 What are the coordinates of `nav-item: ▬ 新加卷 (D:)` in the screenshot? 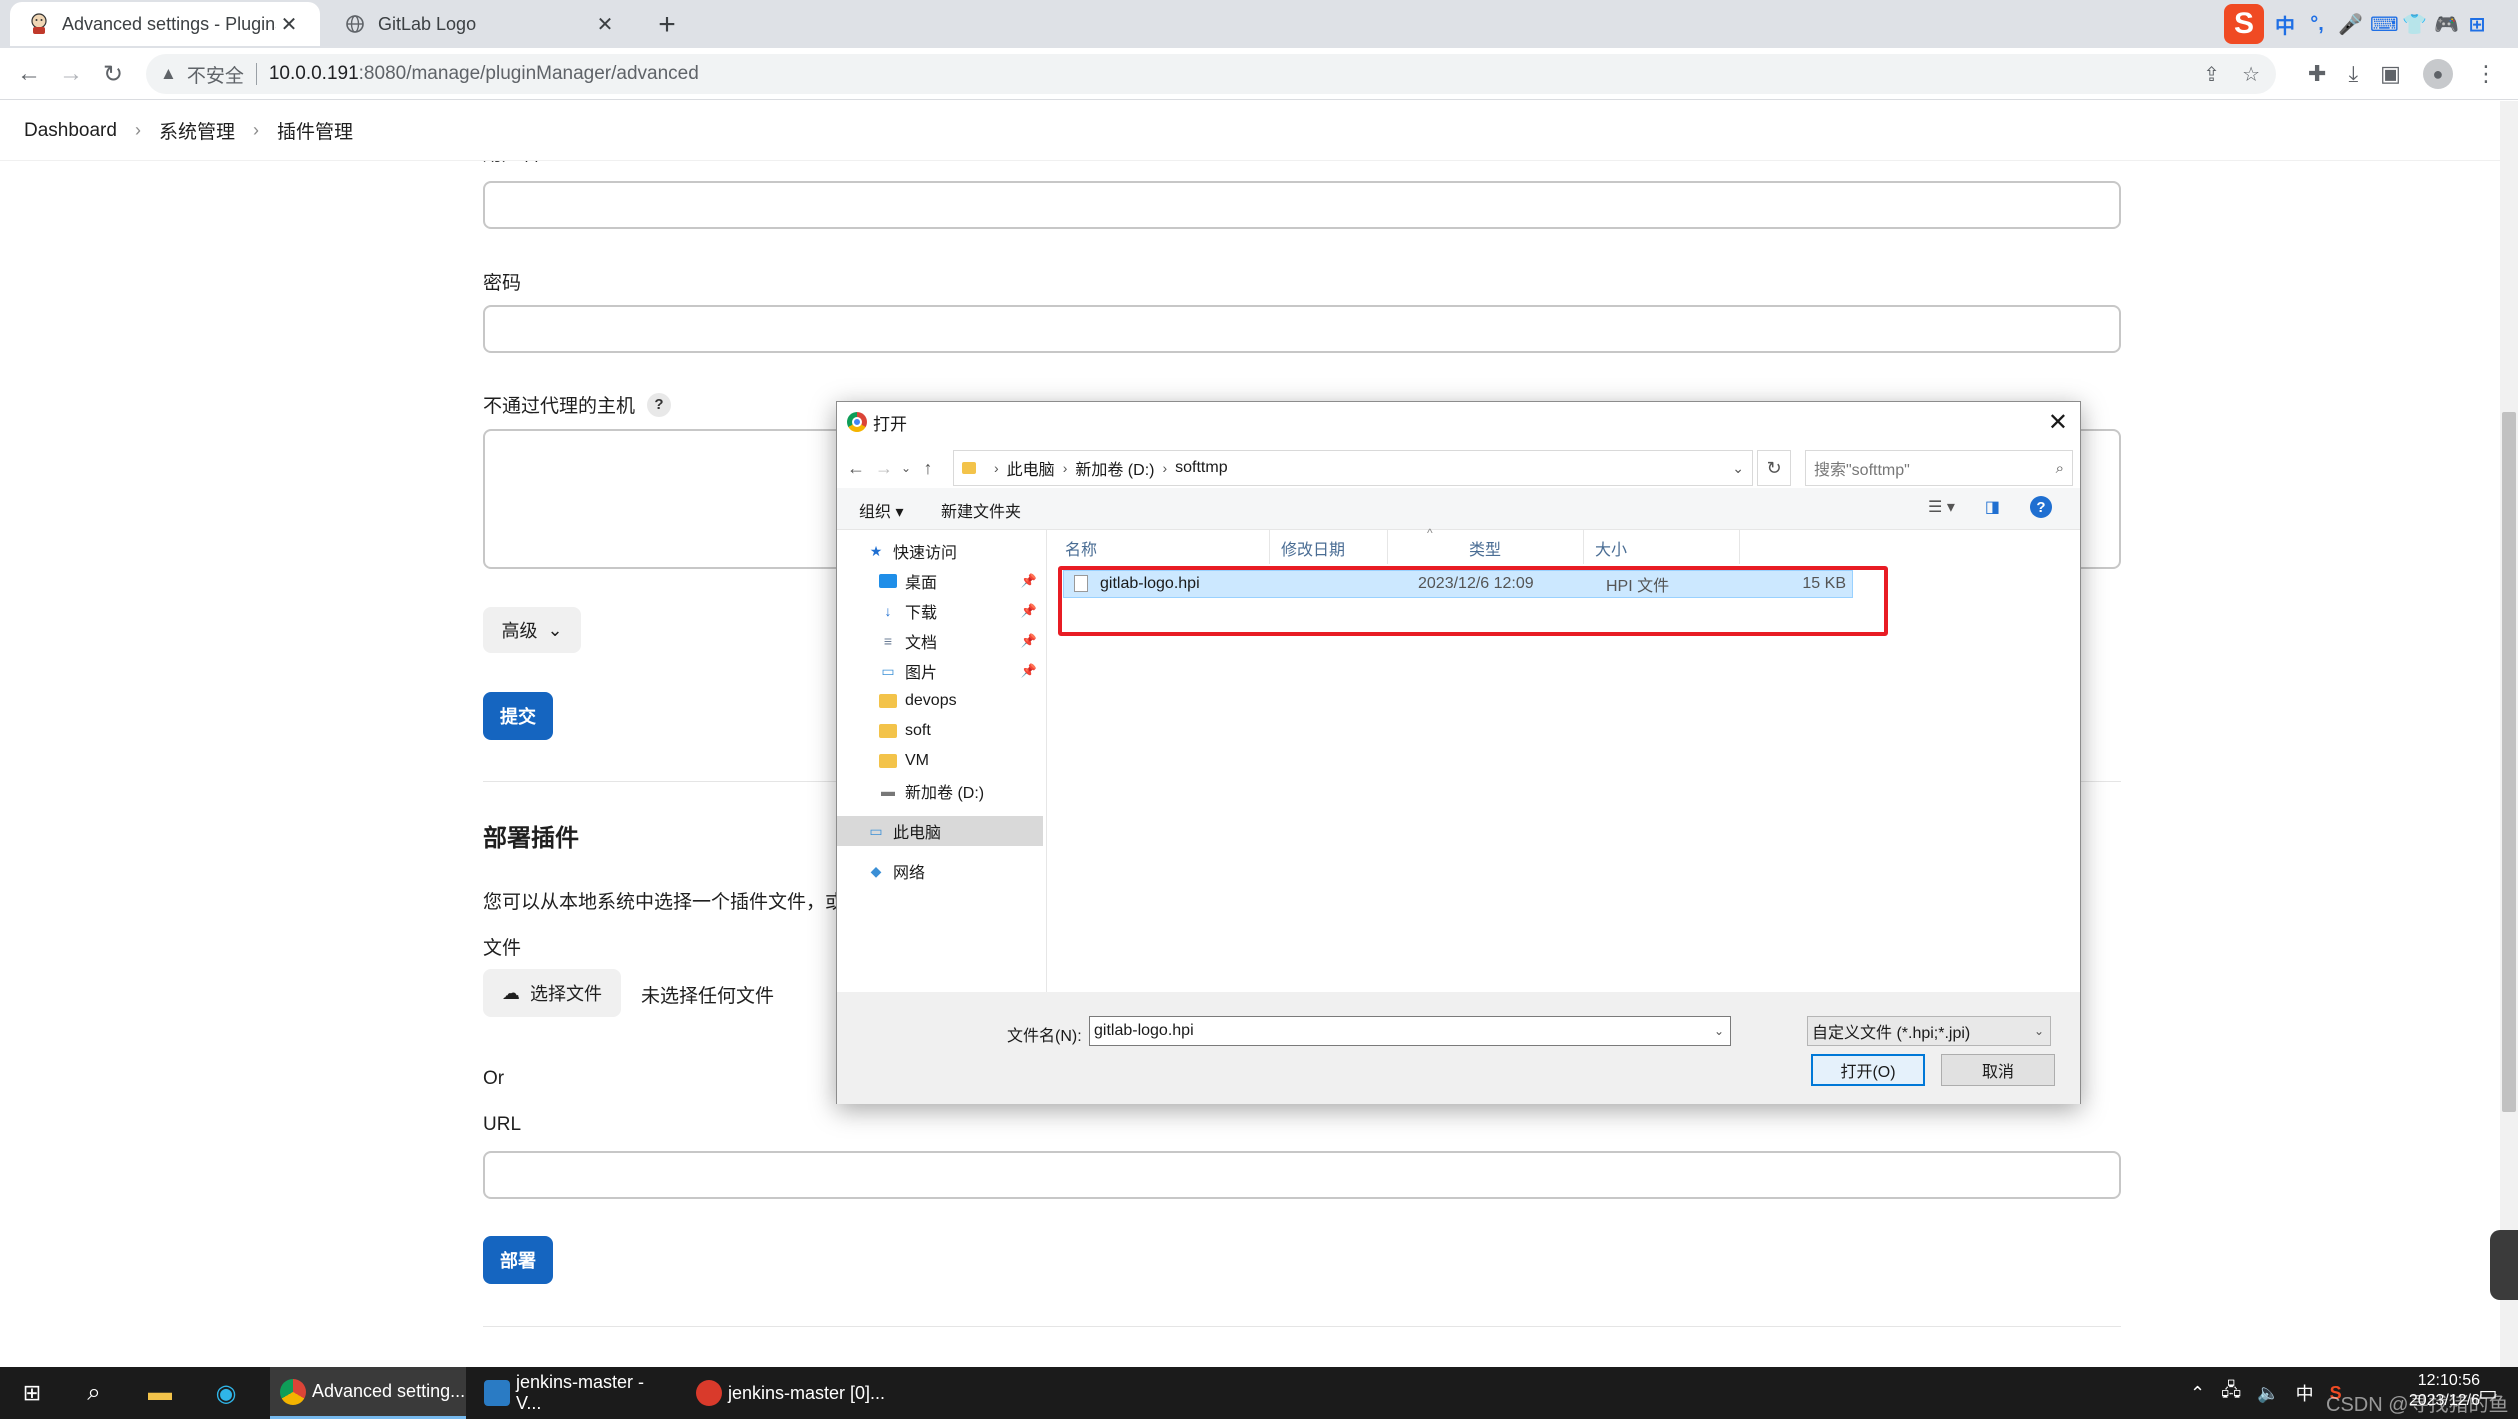 It's located at (940, 791).